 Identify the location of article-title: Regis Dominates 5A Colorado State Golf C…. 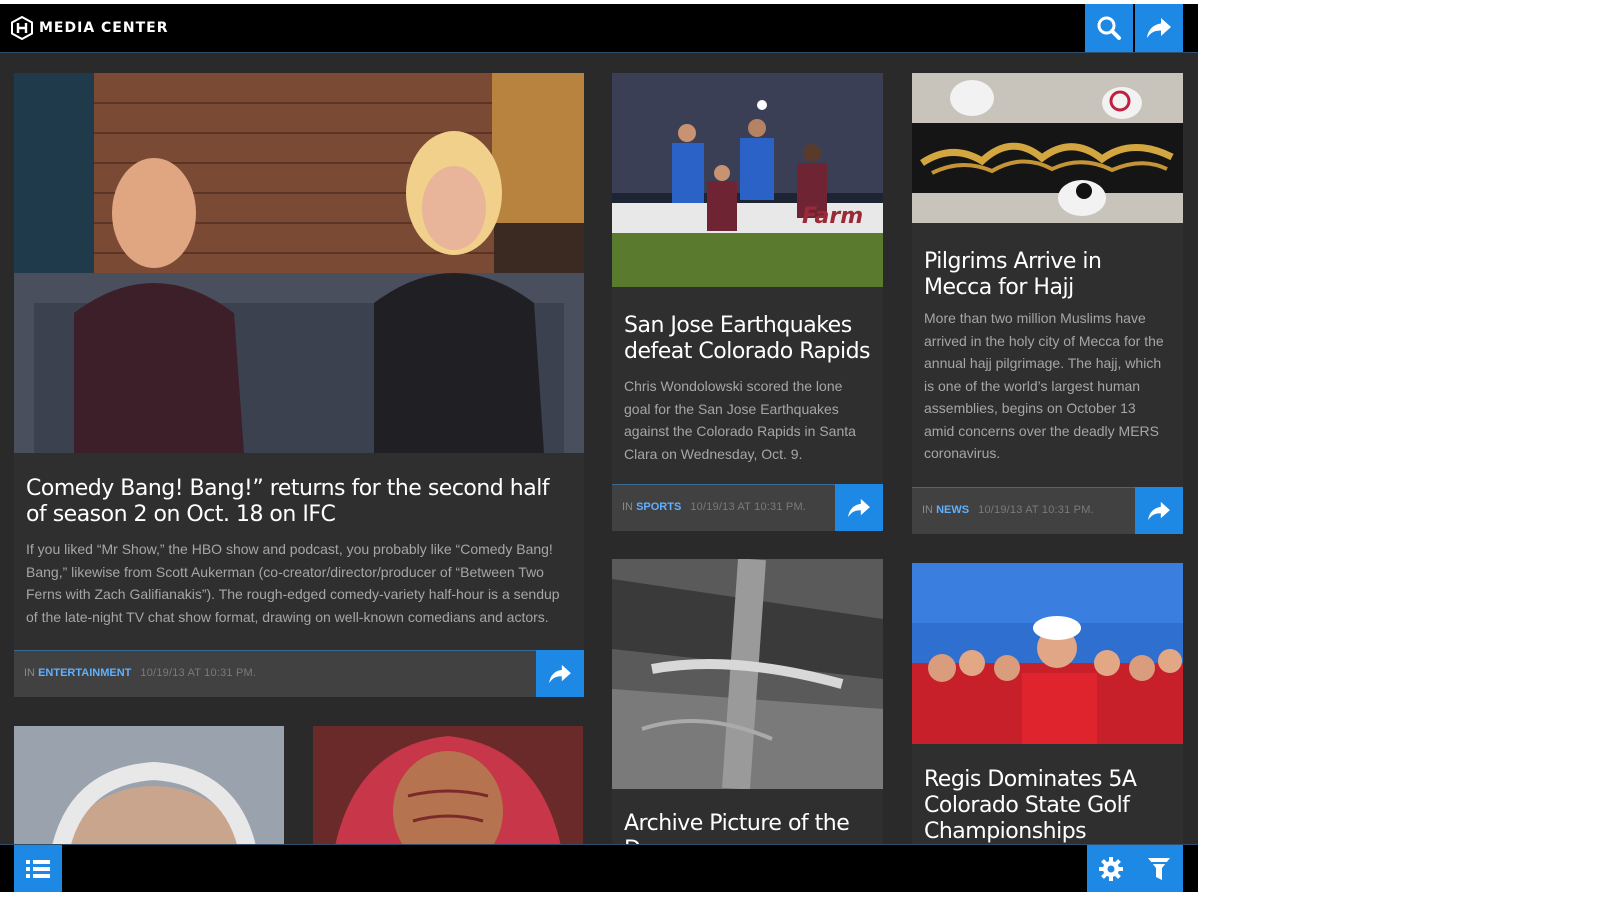
(1047, 806).